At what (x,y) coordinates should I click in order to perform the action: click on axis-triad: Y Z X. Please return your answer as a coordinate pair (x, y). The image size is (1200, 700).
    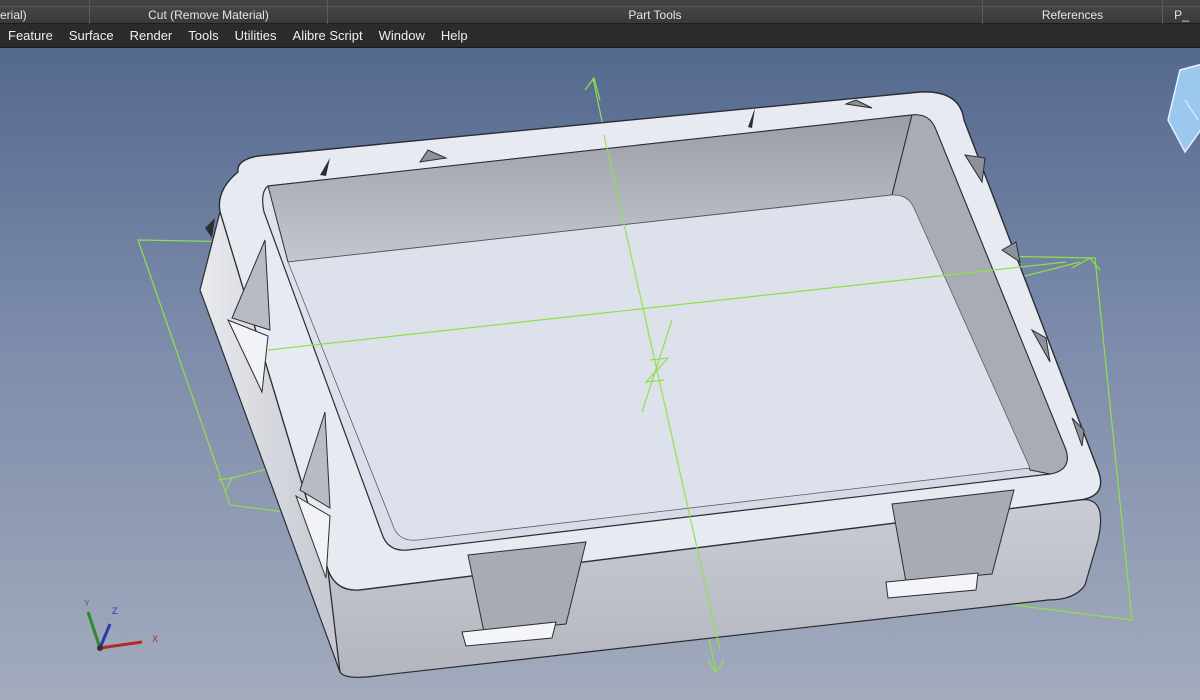
    Looking at the image, I should click on (121, 624).